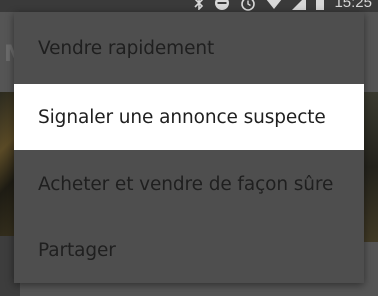 This screenshot has height=296, width=378. What do you see at coordinates (283, 6) in the screenshot?
I see `status-icons: 15:25` at bounding box center [283, 6].